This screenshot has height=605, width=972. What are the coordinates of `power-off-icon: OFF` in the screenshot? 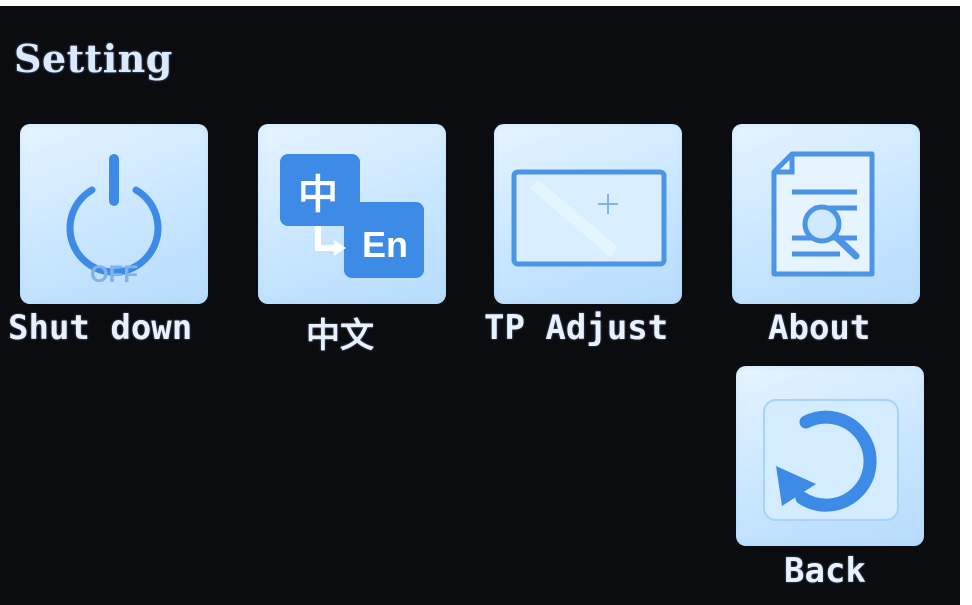 It's located at (114, 221).